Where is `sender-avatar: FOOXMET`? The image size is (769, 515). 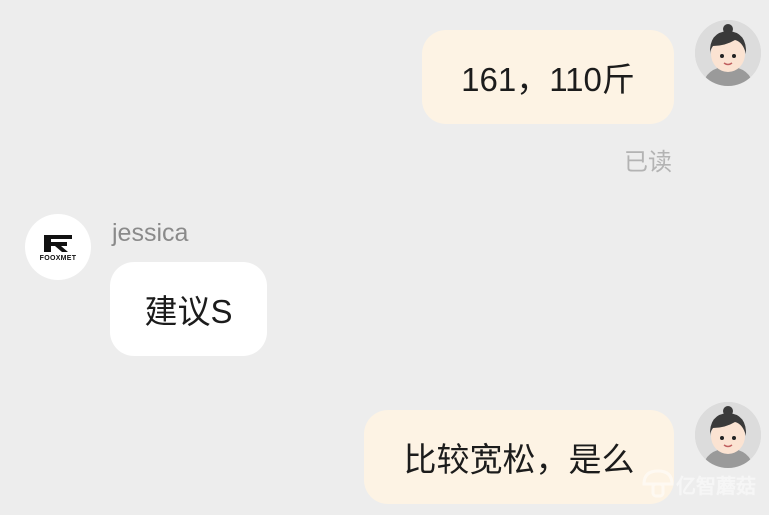
sender-avatar: FOOXMET is located at coordinates (58, 247).